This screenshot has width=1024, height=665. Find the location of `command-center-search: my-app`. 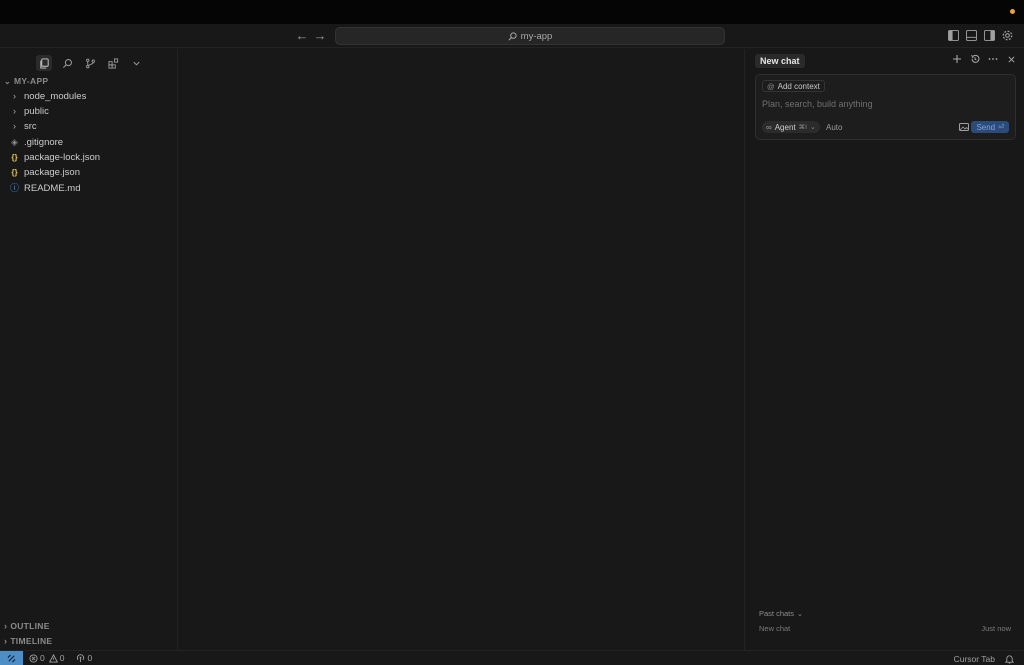

command-center-search: my-app is located at coordinates (530, 36).